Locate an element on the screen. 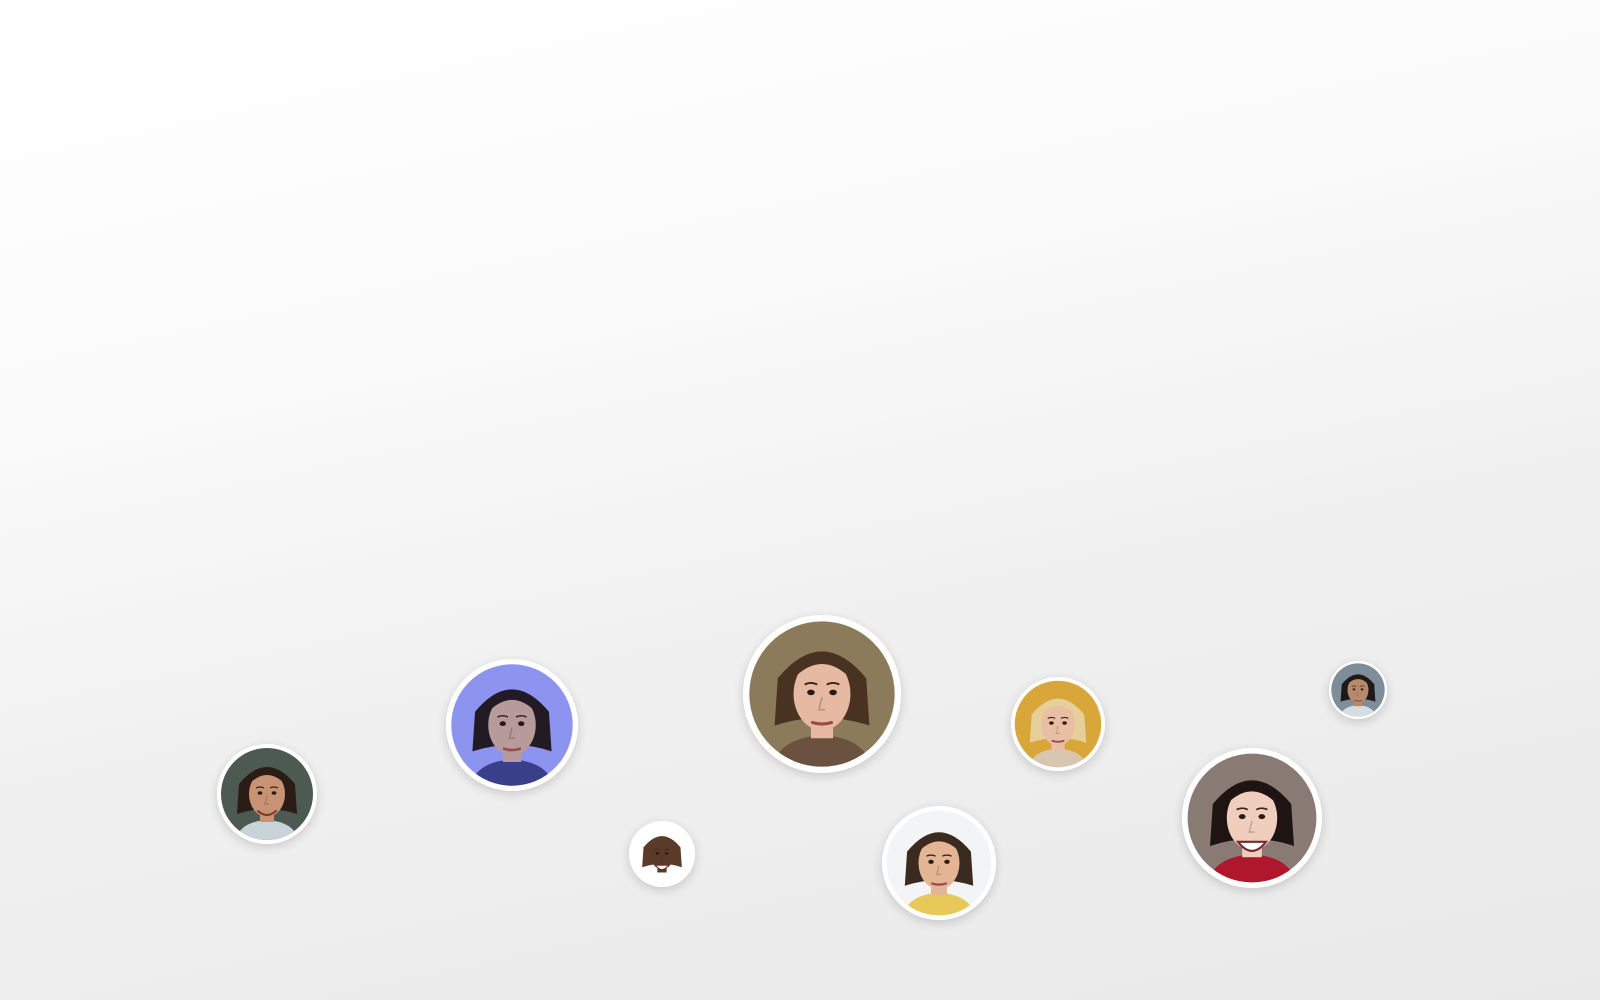 This screenshot has height=1000, width=1600. avatar-man-smiling-green-background is located at coordinates (267, 794).